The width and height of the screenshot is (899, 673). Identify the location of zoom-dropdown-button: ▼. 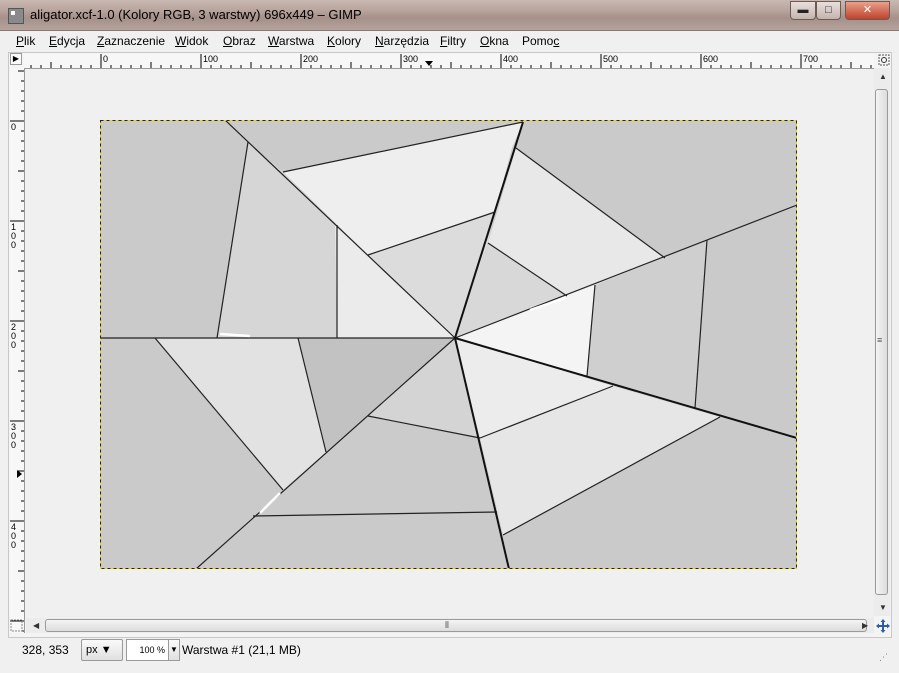
(174, 650).